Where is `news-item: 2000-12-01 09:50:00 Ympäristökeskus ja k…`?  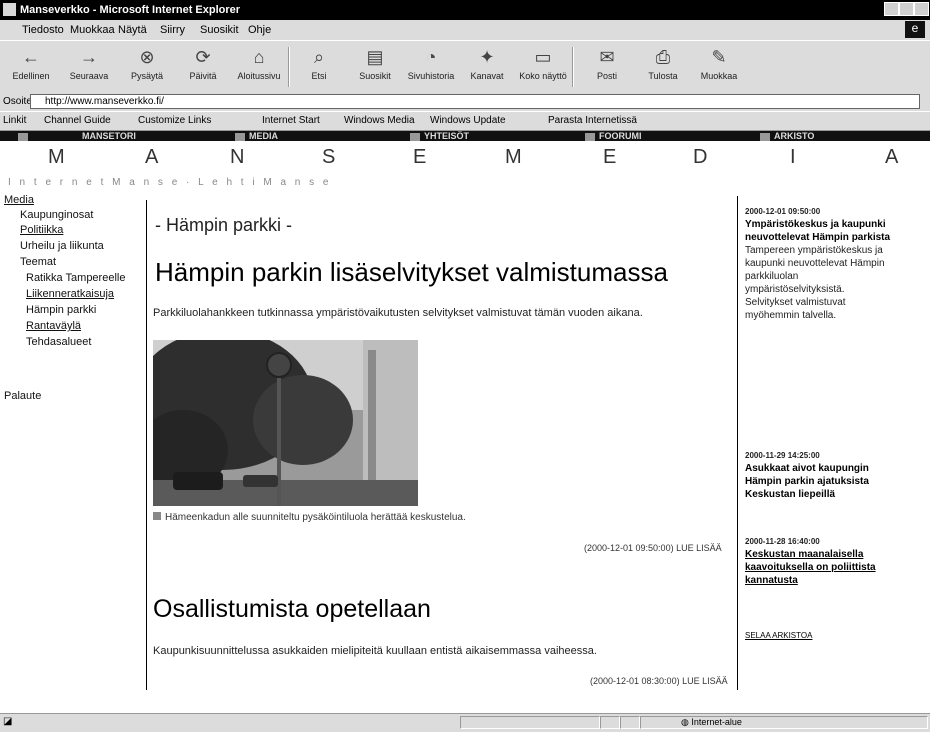
news-item: 2000-12-01 09:50:00 Ympäristökeskus ja k… is located at coordinates (819, 263).